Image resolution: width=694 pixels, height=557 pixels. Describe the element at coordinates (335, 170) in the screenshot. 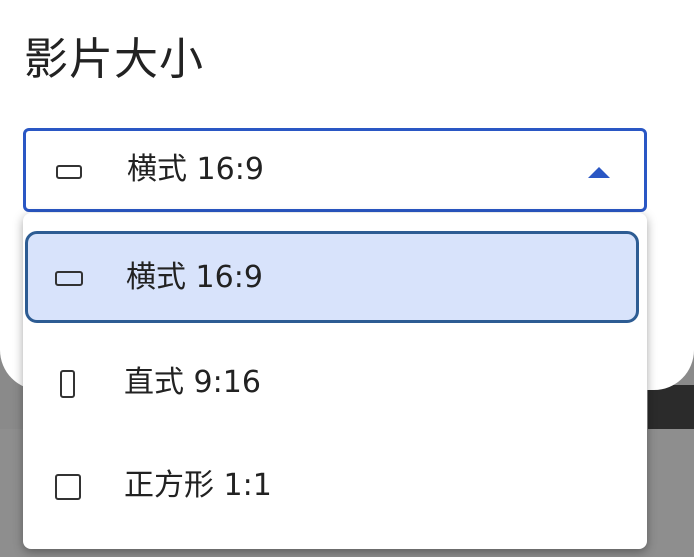

I see `video-size-select: 横式 16:9` at that location.